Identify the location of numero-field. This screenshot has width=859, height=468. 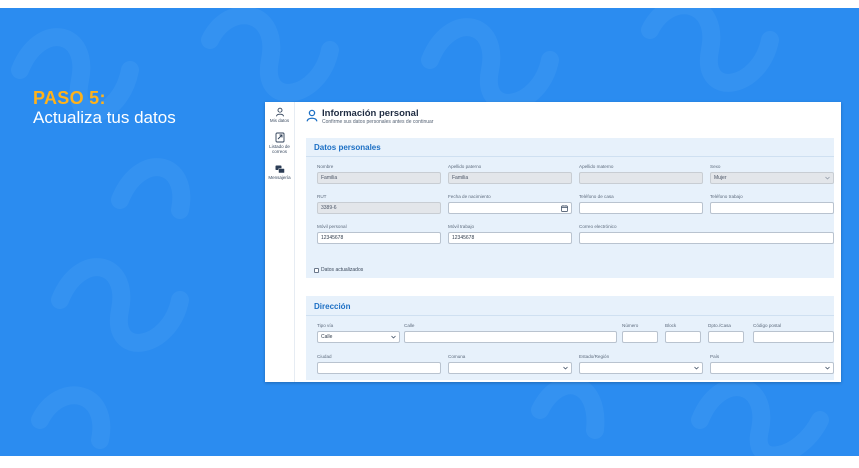
(640, 337).